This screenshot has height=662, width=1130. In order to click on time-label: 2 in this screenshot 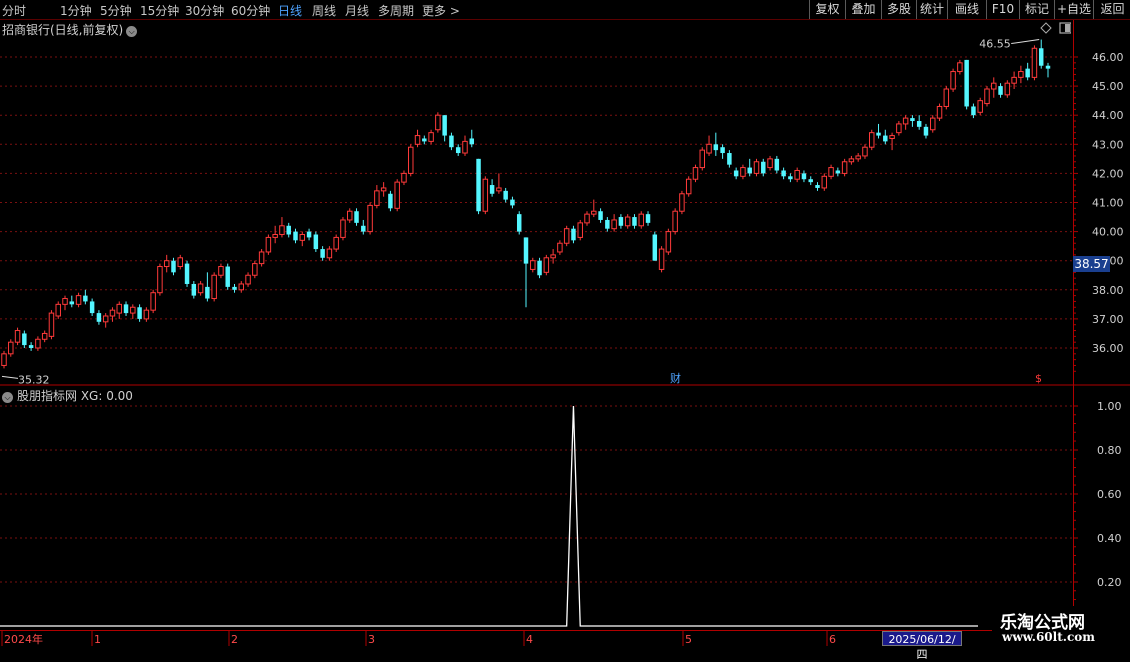, I will do `click(234, 639)`.